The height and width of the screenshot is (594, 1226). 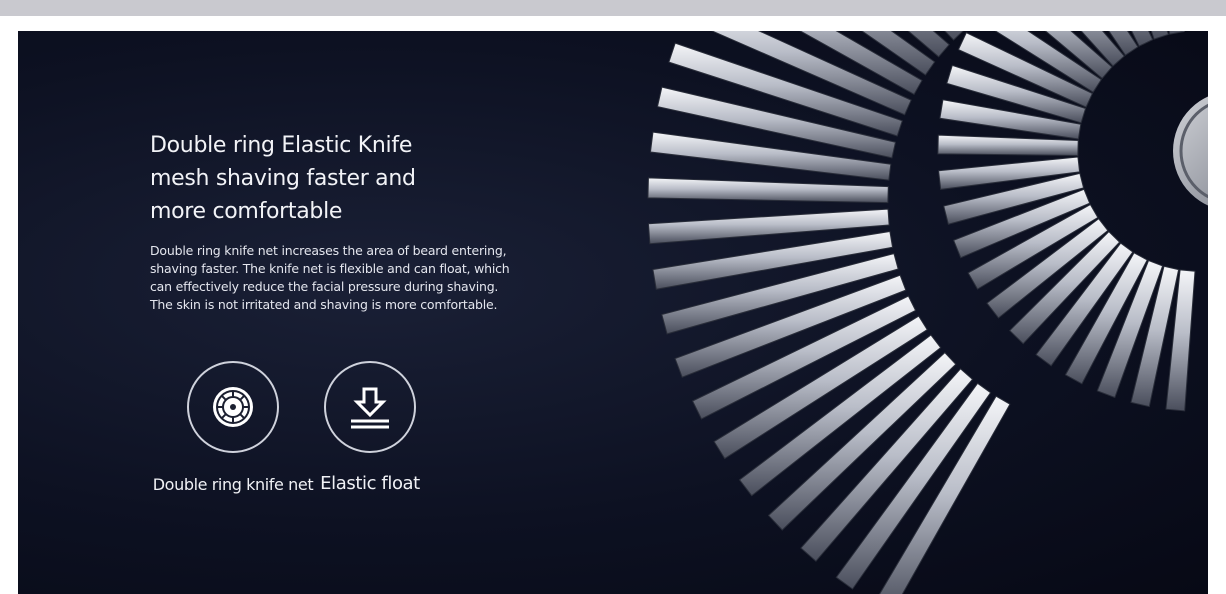 I want to click on feature-label: Elastic float, so click(x=370, y=483).